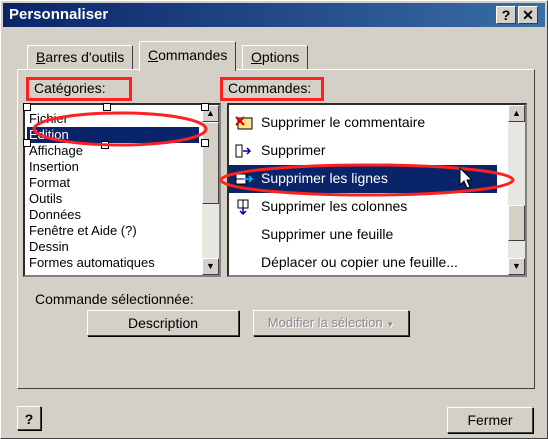 Image resolution: width=548 pixels, height=439 pixels. Describe the element at coordinates (343, 122) in the screenshot. I see `command-label: Supprimer le commentaire` at that location.